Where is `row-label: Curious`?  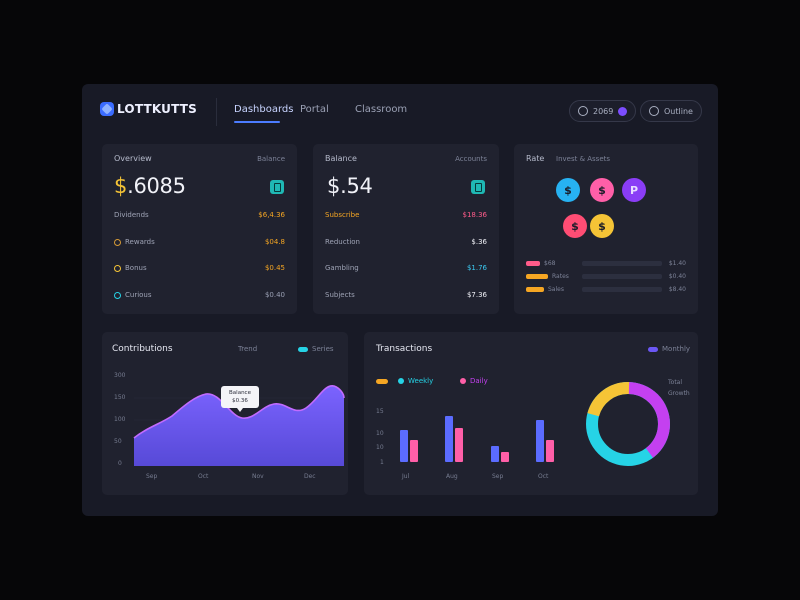
row-label: Curious is located at coordinates (138, 295).